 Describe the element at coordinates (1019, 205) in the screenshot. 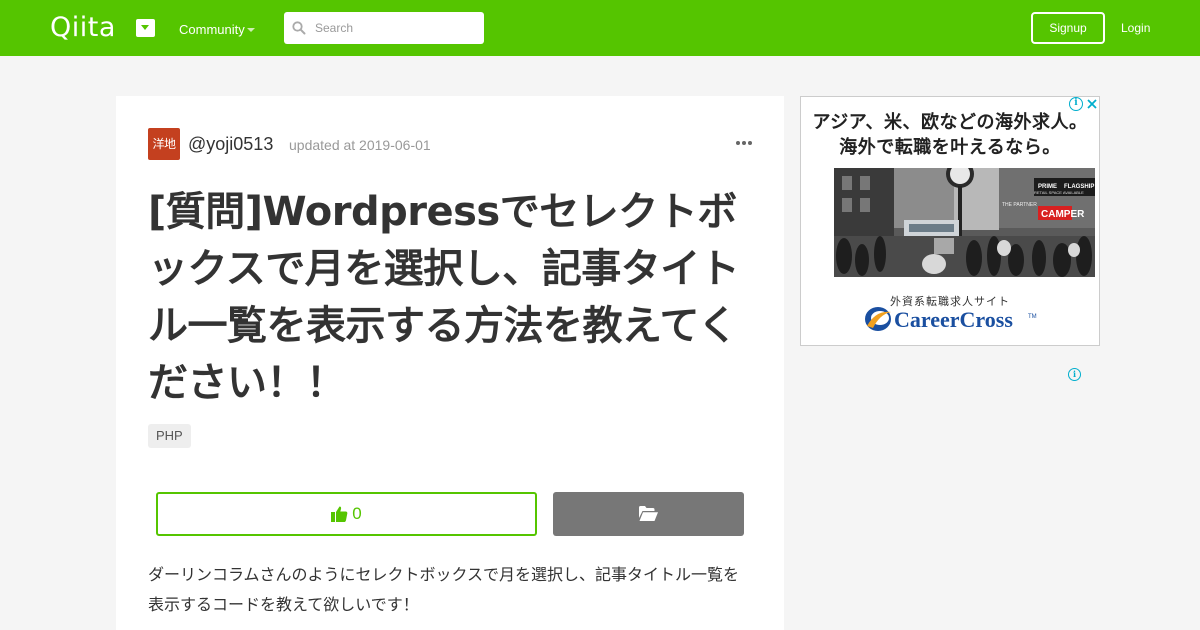

I see `photo-sign-partner: THE PARTNER` at that location.